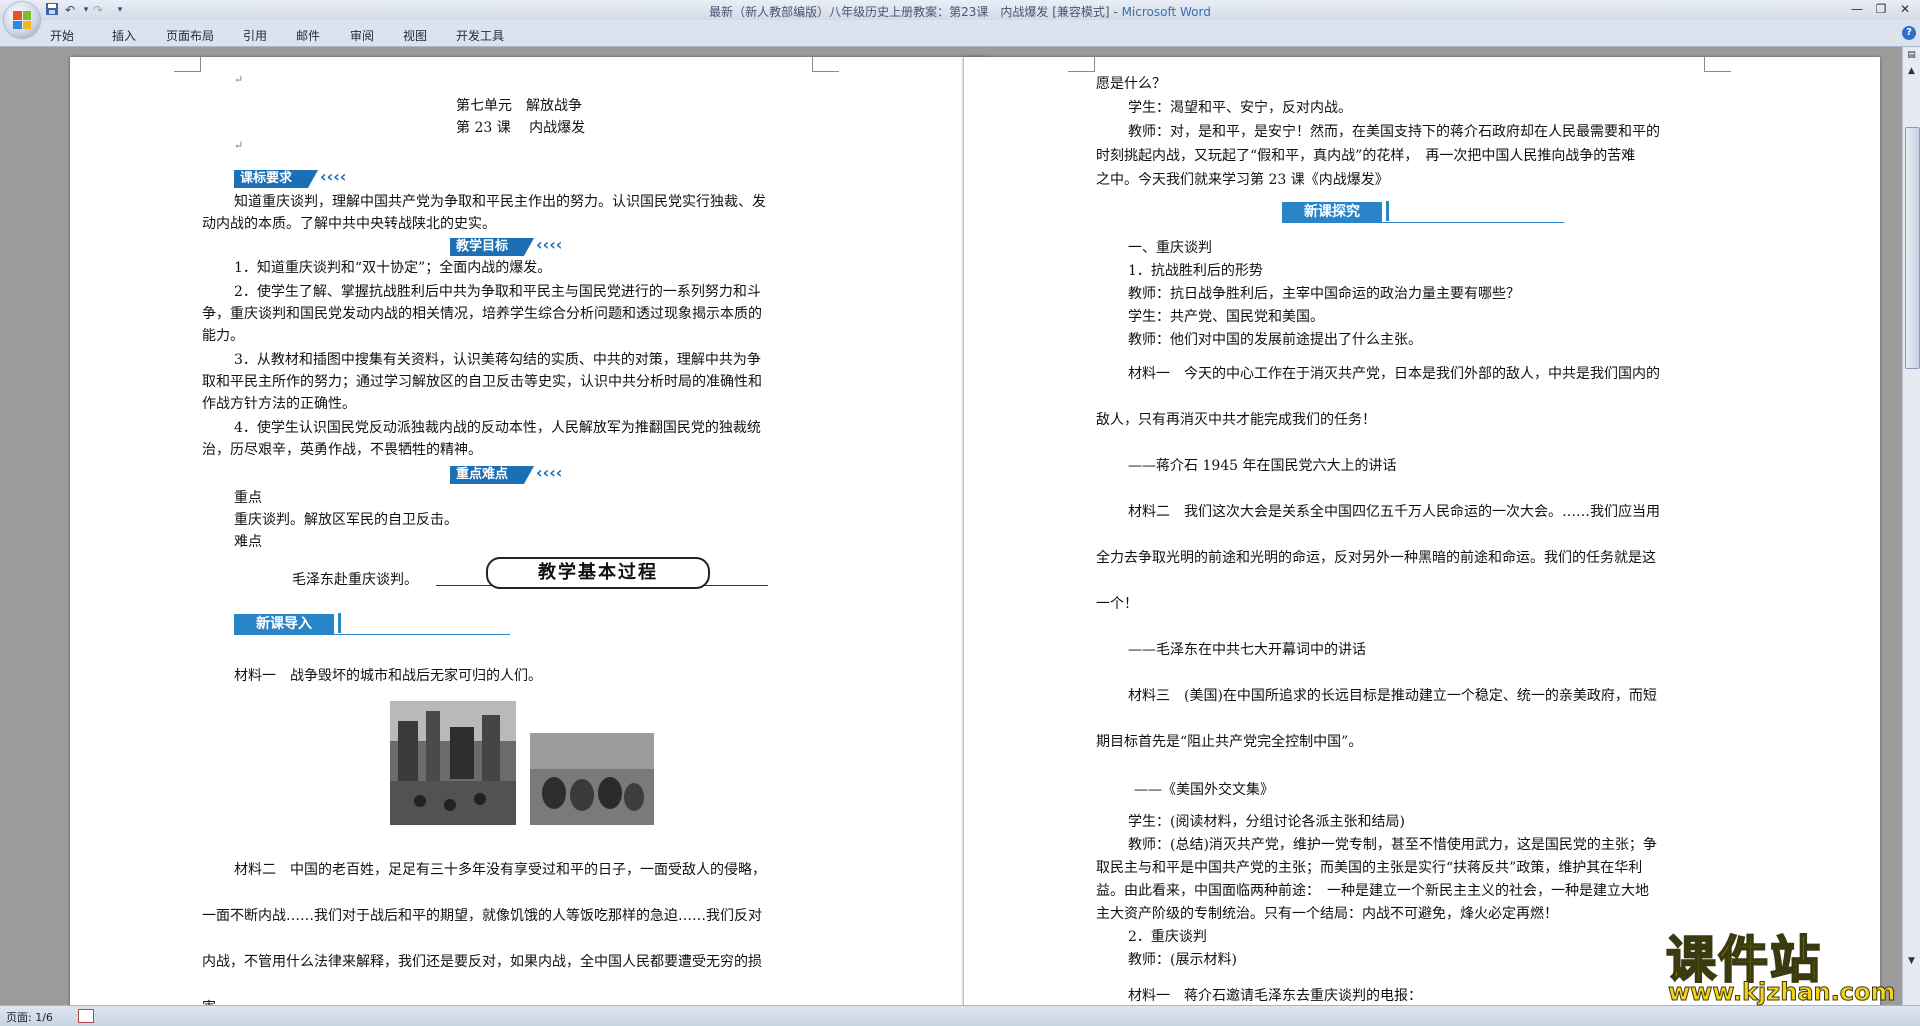  Describe the element at coordinates (602, 572) in the screenshot. I see `process-banner: 教学基本过程` at that location.